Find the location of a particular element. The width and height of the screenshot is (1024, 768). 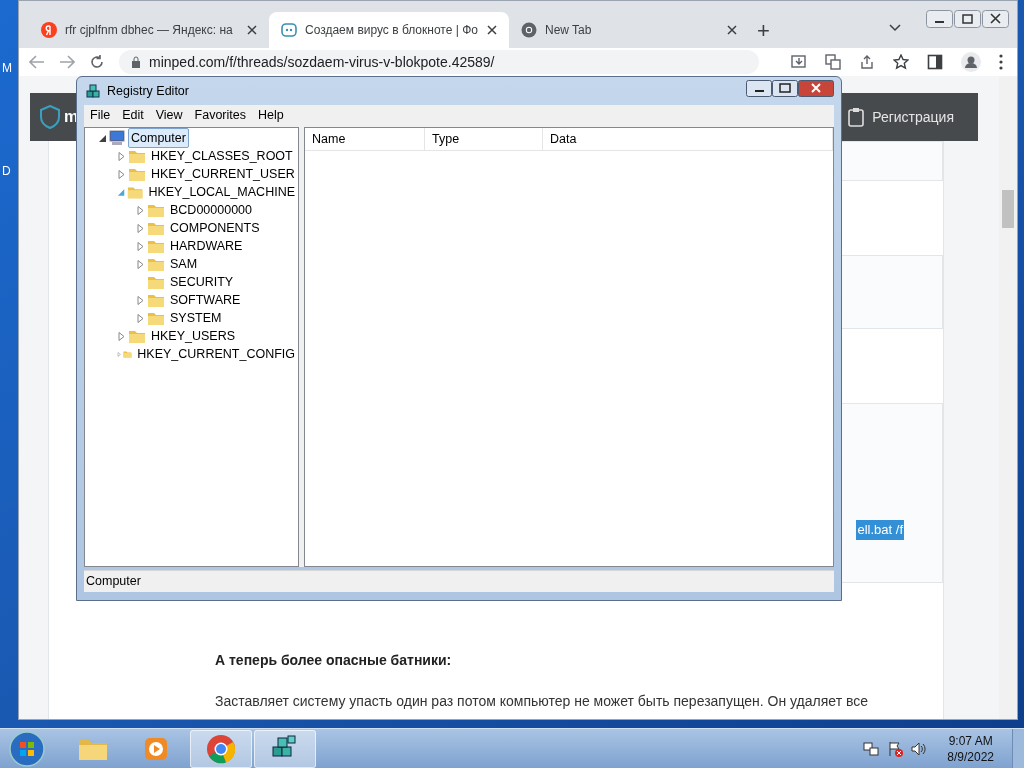

paragraph-text: Заставляет систему упасть один раз потом компьютер не может быть перезапущен. Он удаляет все is located at coordinates (542, 701).